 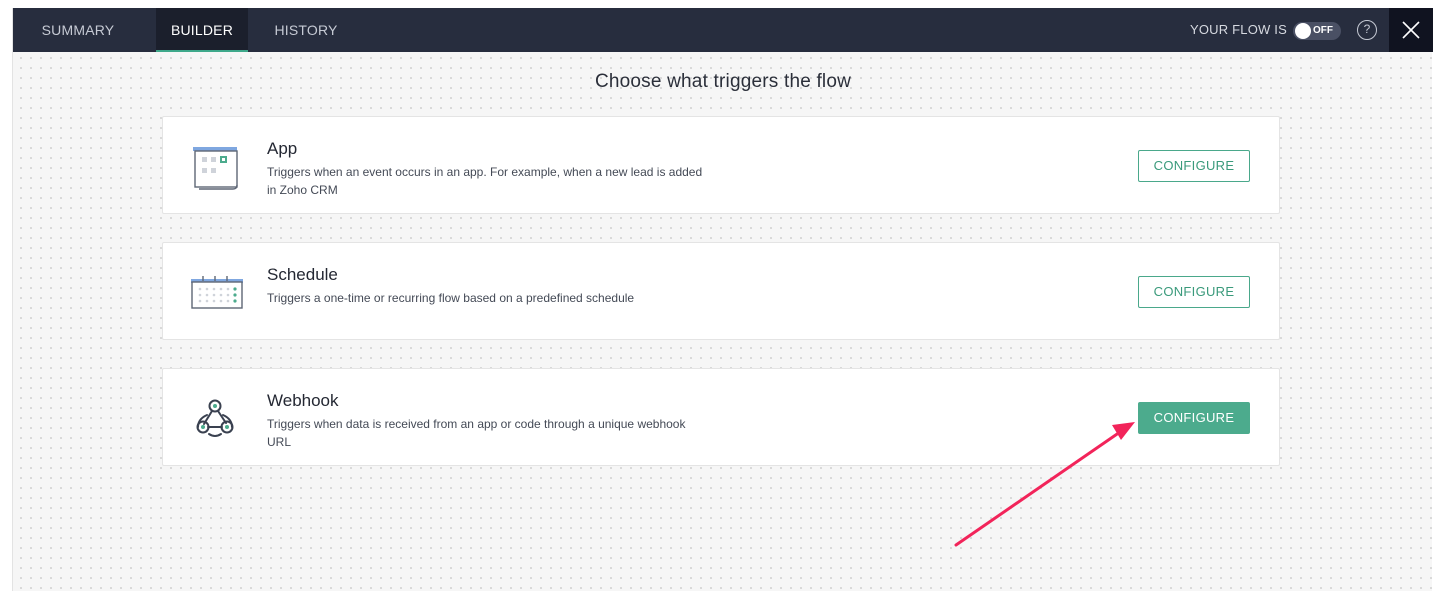 I want to click on help-icon: ?, so click(x=1367, y=30).